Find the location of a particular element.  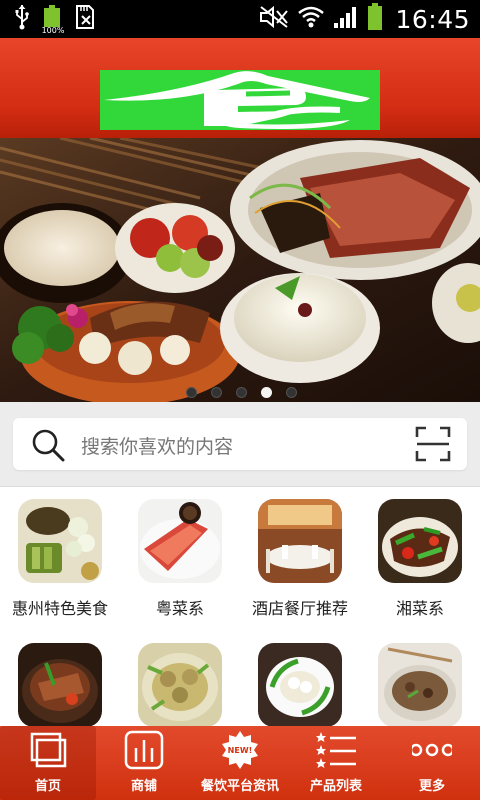

tab-home: 首页 is located at coordinates (48, 763).